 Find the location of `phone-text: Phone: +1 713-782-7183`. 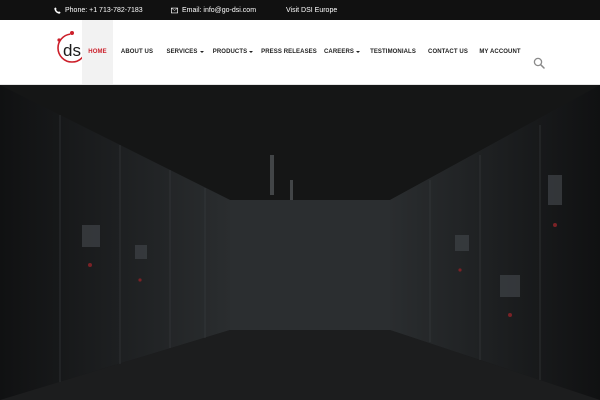

phone-text: Phone: +1 713-782-7183 is located at coordinates (104, 10).